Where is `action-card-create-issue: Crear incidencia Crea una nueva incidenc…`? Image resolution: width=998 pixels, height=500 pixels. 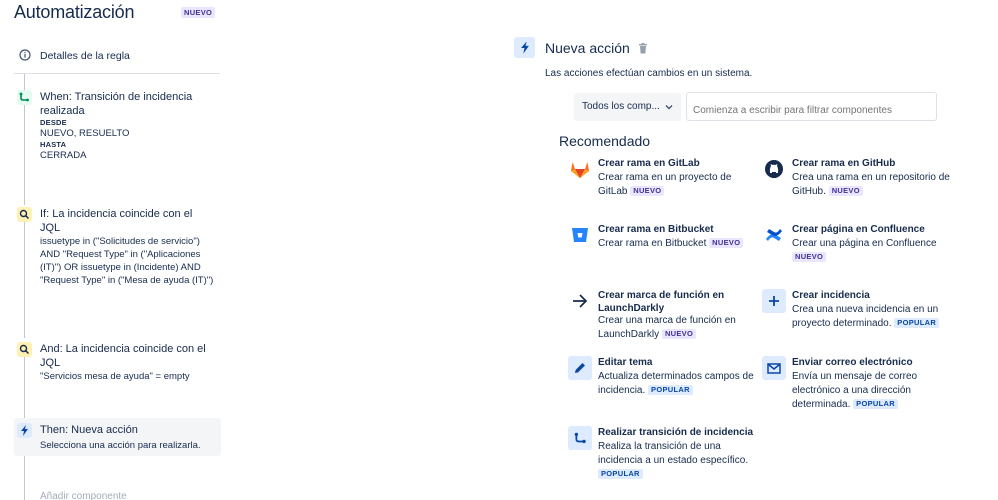
action-card-create-issue: Crear incidencia Crea una nueva incidenc… is located at coordinates (857, 311).